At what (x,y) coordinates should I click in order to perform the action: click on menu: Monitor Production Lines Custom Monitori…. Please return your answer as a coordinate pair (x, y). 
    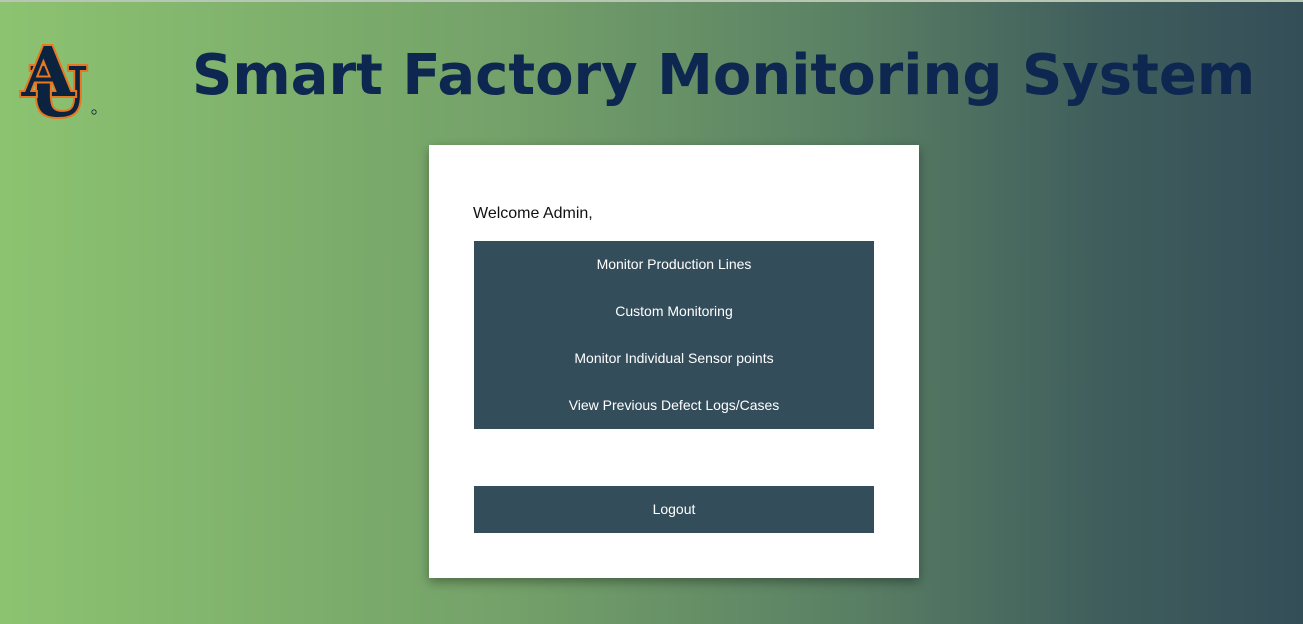
    Looking at the image, I should click on (674, 335).